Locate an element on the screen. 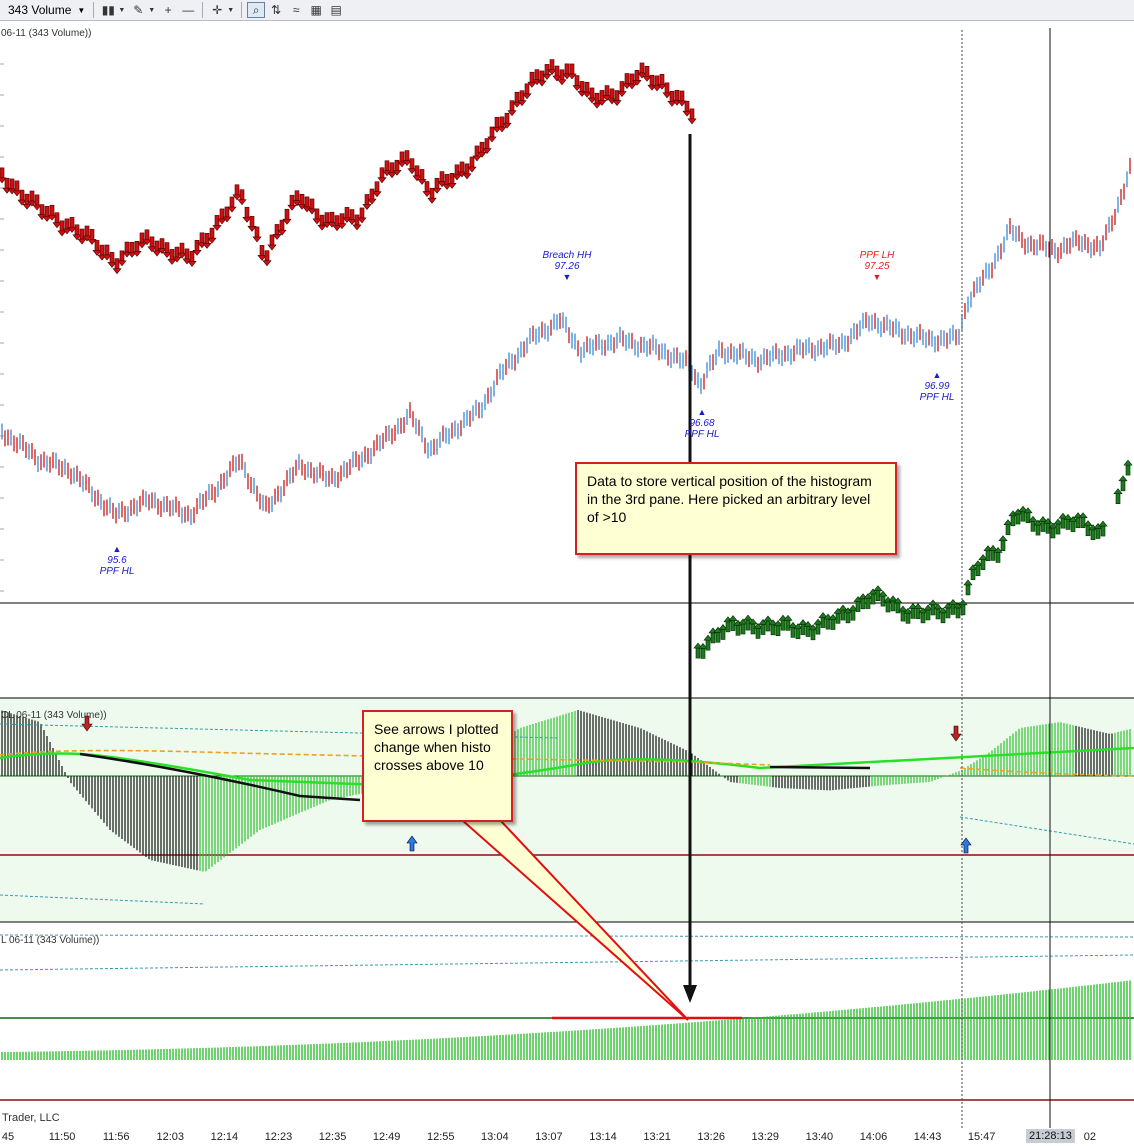 This screenshot has width=1134, height=1146. zoom-out-icon: — is located at coordinates (188, 10).